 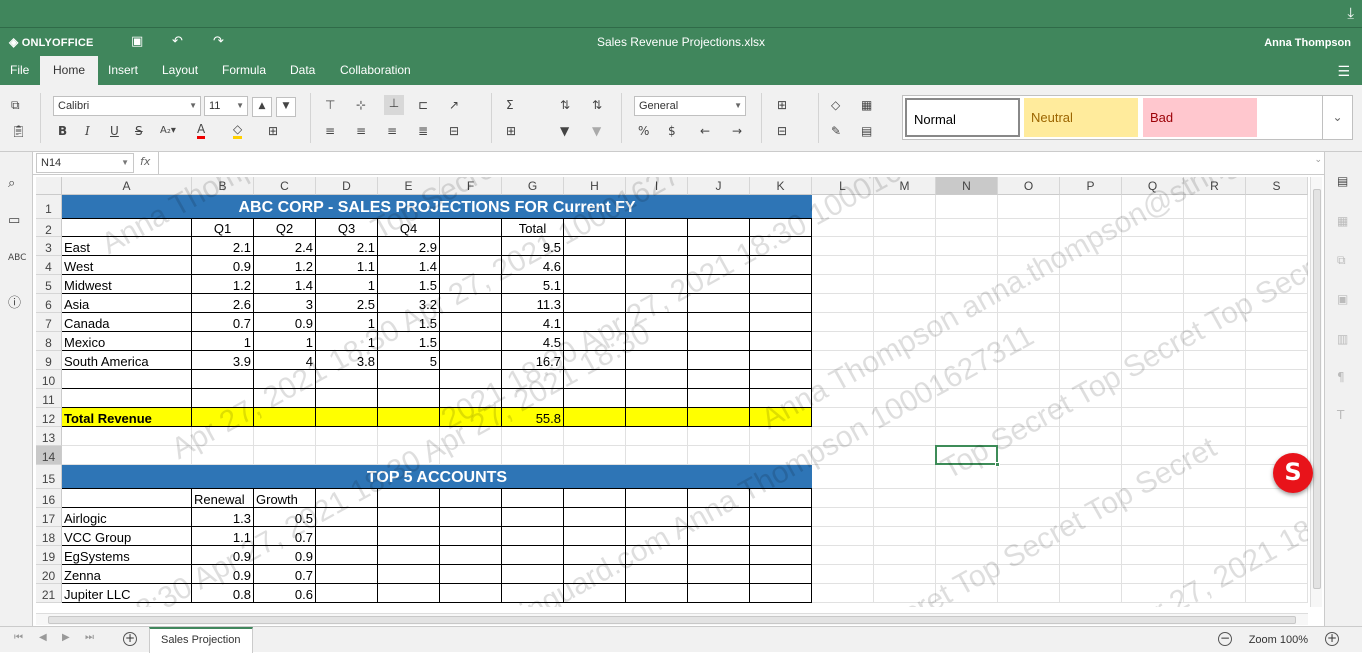 I want to click on row-header-8: 8, so click(x=49, y=341).